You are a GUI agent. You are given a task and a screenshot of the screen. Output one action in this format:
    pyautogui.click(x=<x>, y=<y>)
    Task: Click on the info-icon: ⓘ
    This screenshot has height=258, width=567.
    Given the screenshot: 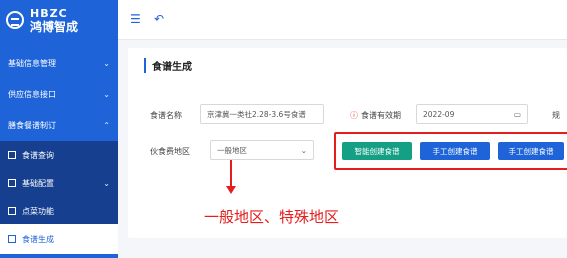 What is the action you would take?
    pyautogui.click(x=354, y=115)
    